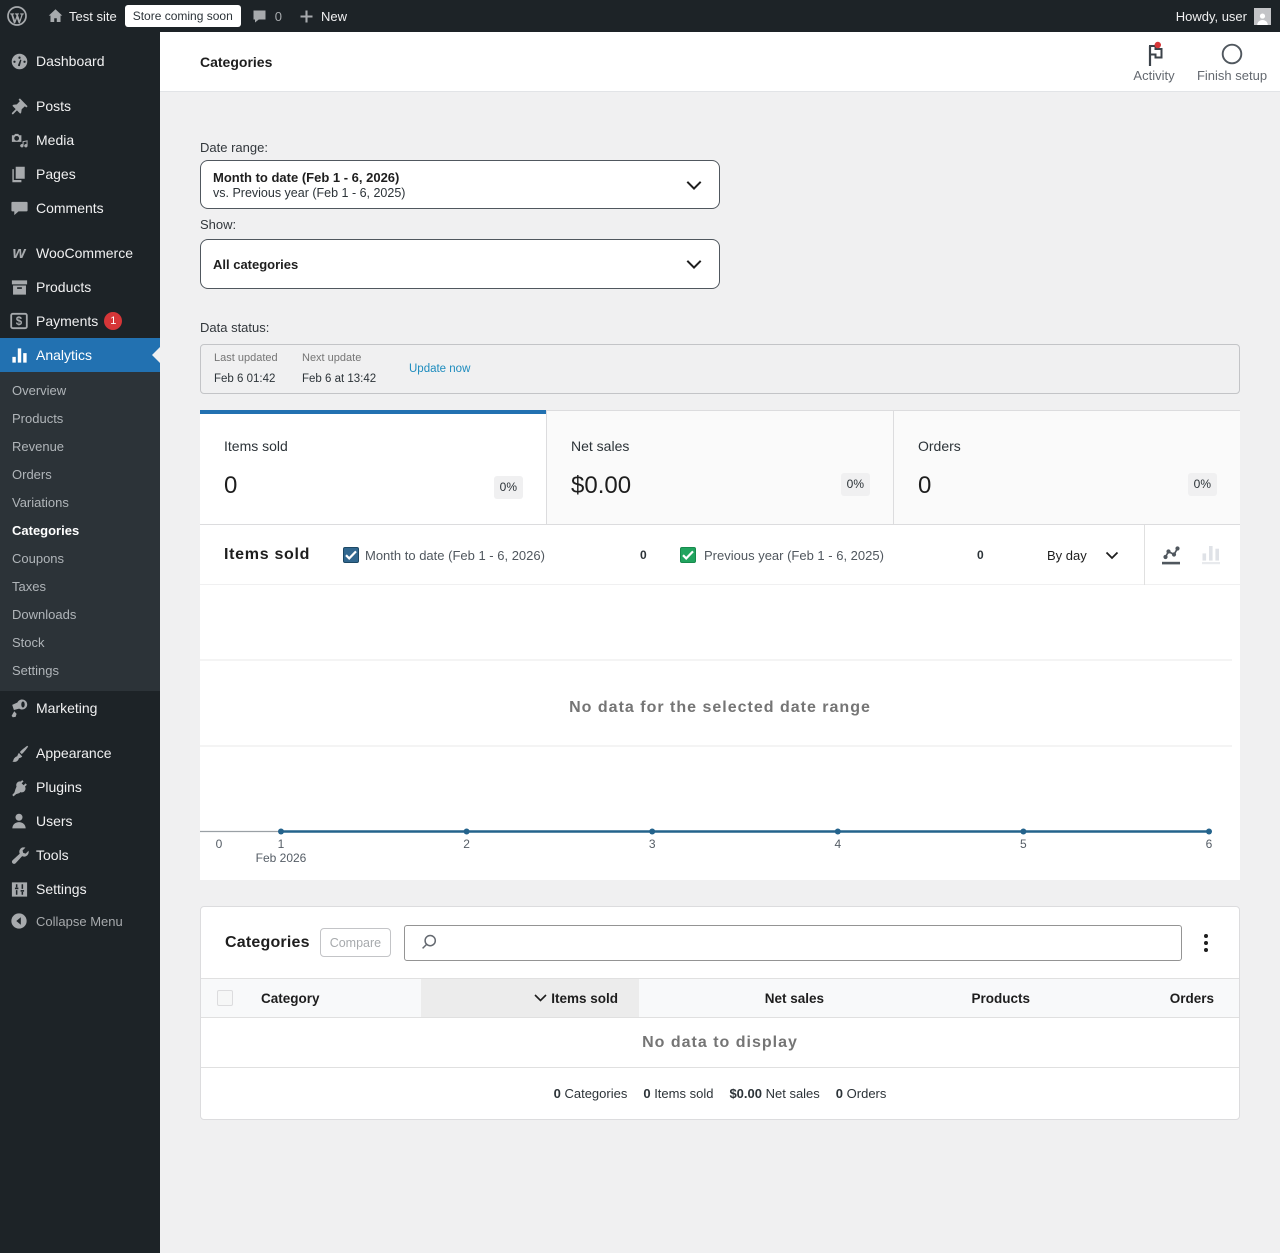 This screenshot has width=1280, height=1253. What do you see at coordinates (20, 253) in the screenshot?
I see `svg-text: w` at bounding box center [20, 253].